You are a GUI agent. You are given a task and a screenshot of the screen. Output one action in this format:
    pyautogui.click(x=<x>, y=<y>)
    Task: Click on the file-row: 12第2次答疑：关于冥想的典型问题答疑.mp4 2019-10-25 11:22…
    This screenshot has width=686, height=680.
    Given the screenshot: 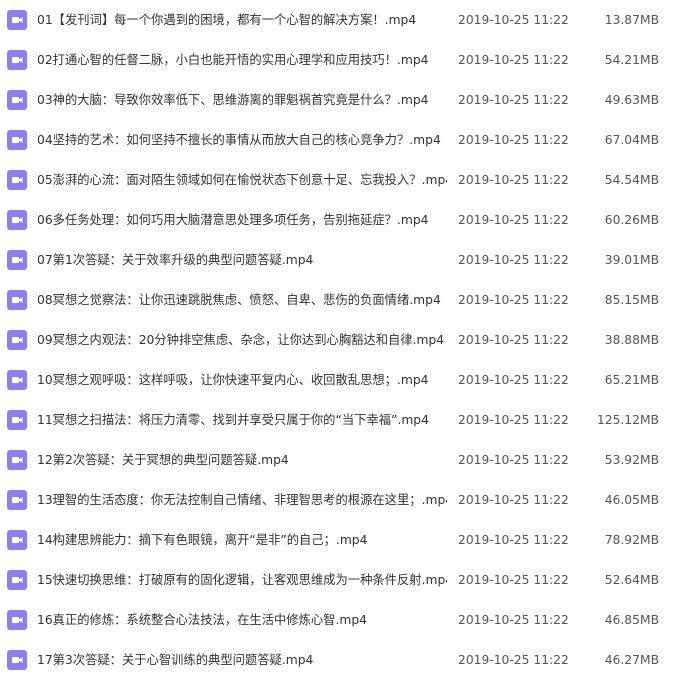 What is the action you would take?
    pyautogui.click(x=343, y=460)
    